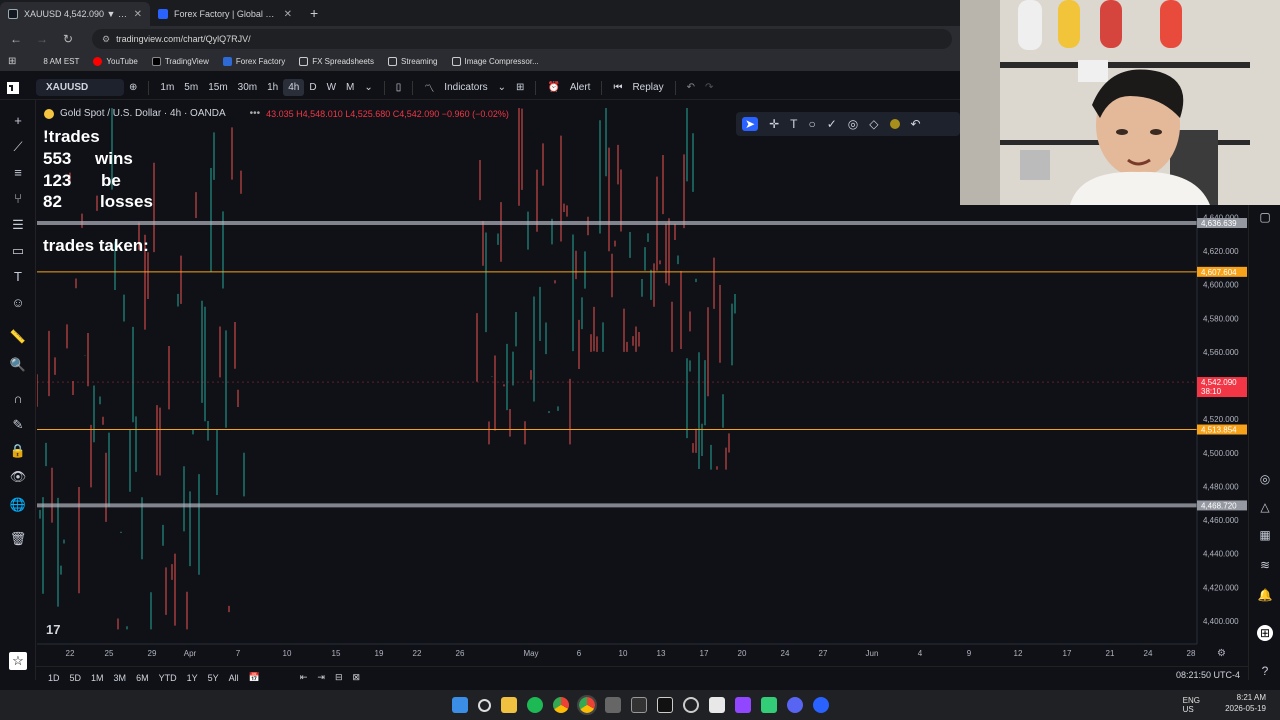  I want to click on crosshair-icon: ✛, so click(774, 124).